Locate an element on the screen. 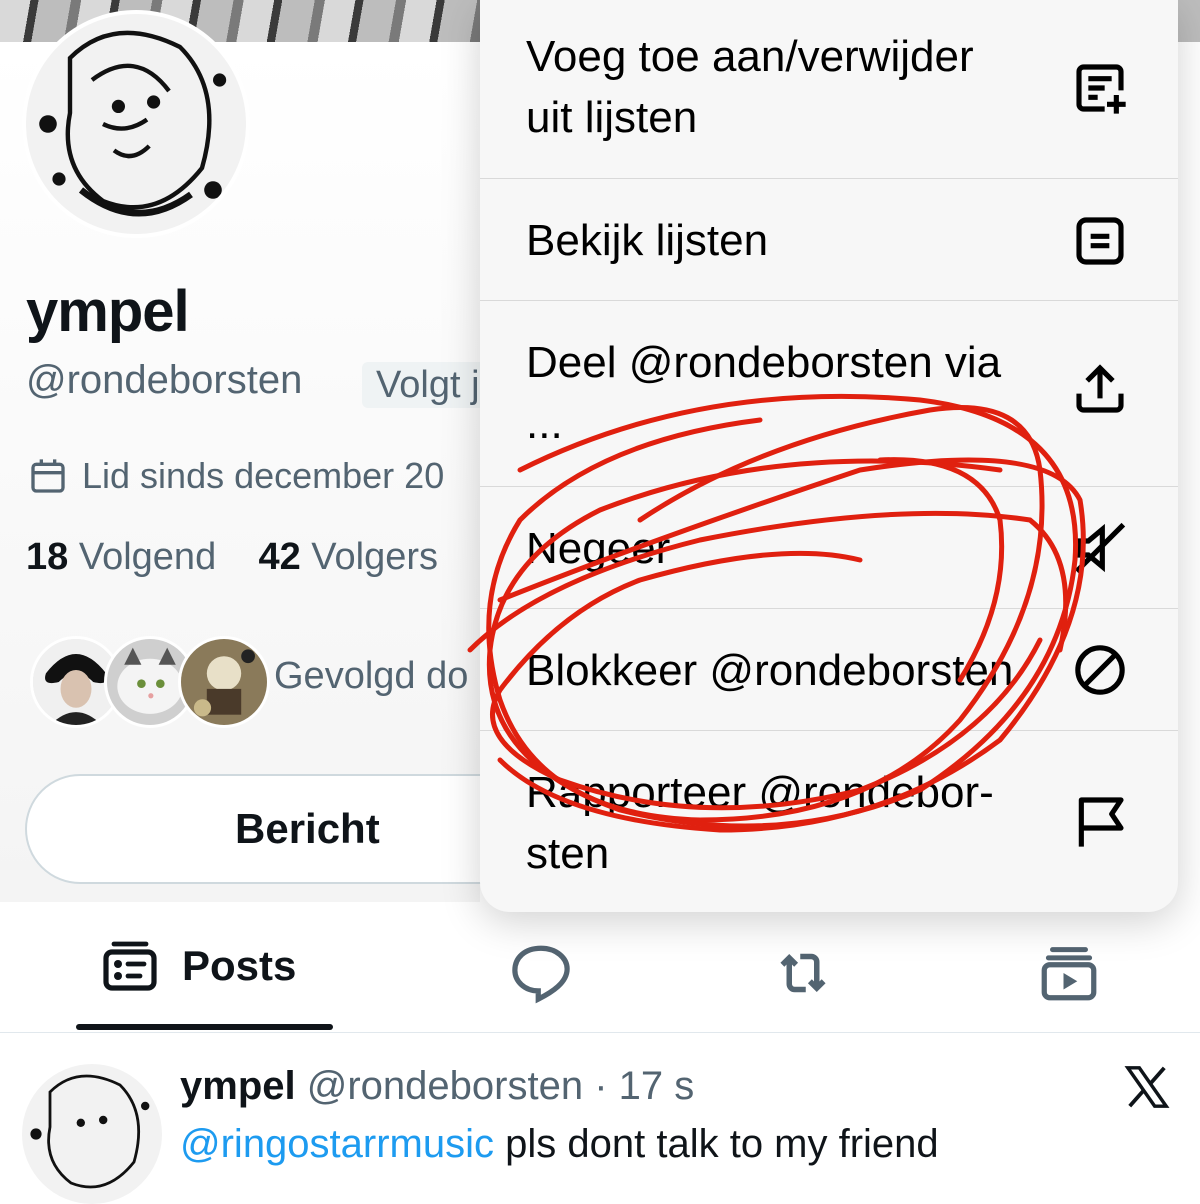 The width and height of the screenshot is (1200, 1204). follow-stats: 18 Volgend 42 Volgers is located at coordinates (232, 557).